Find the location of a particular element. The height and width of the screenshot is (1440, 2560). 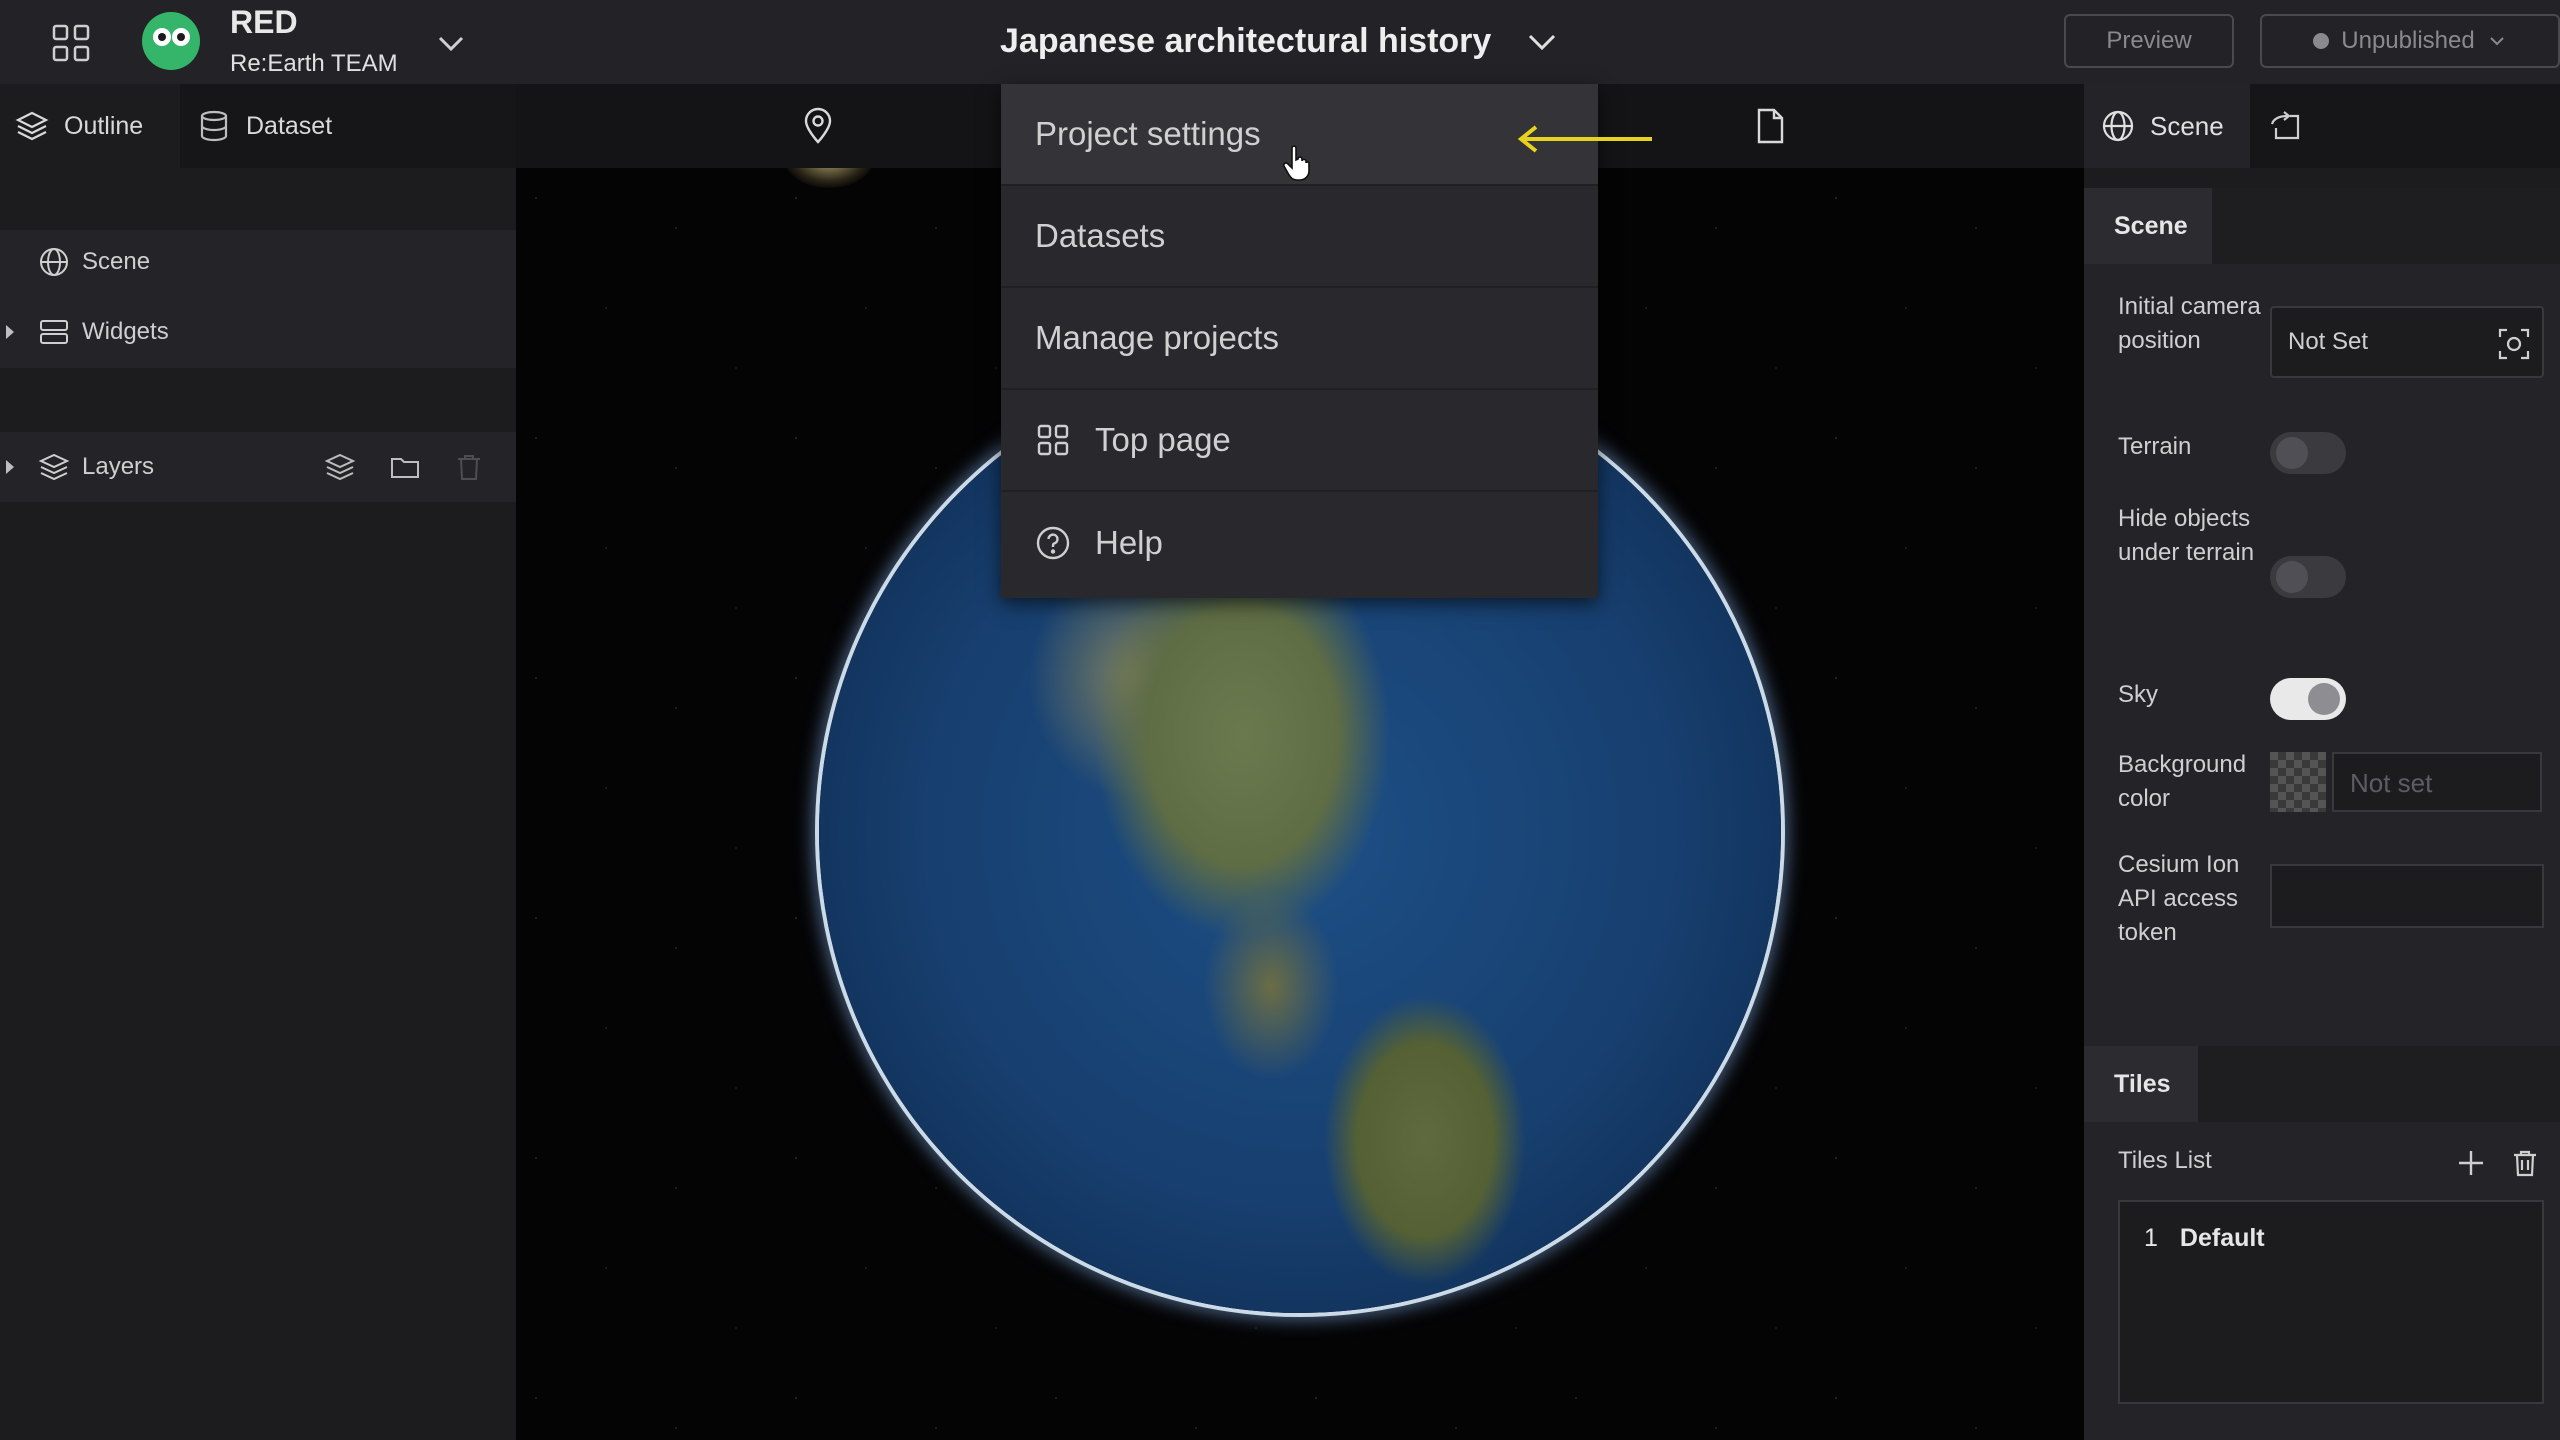

apps-grid-icon is located at coordinates (71, 43).